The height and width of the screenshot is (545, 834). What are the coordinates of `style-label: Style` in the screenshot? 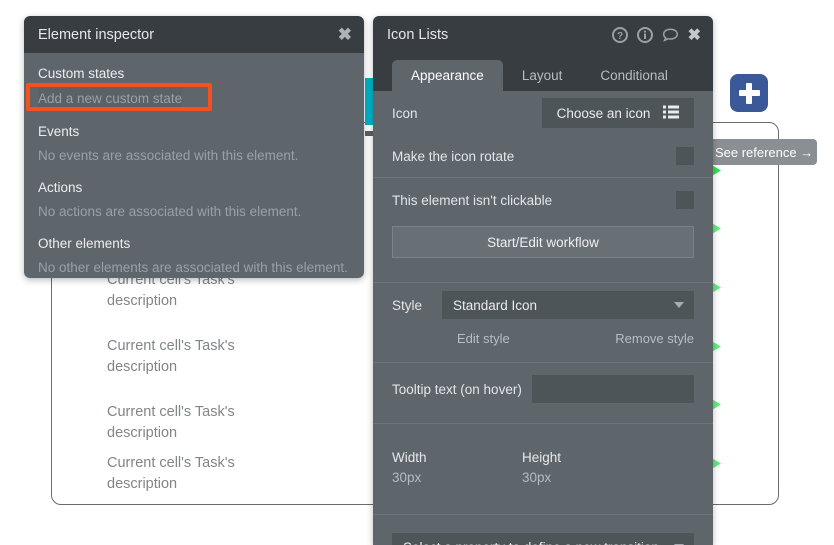 It's located at (407, 305).